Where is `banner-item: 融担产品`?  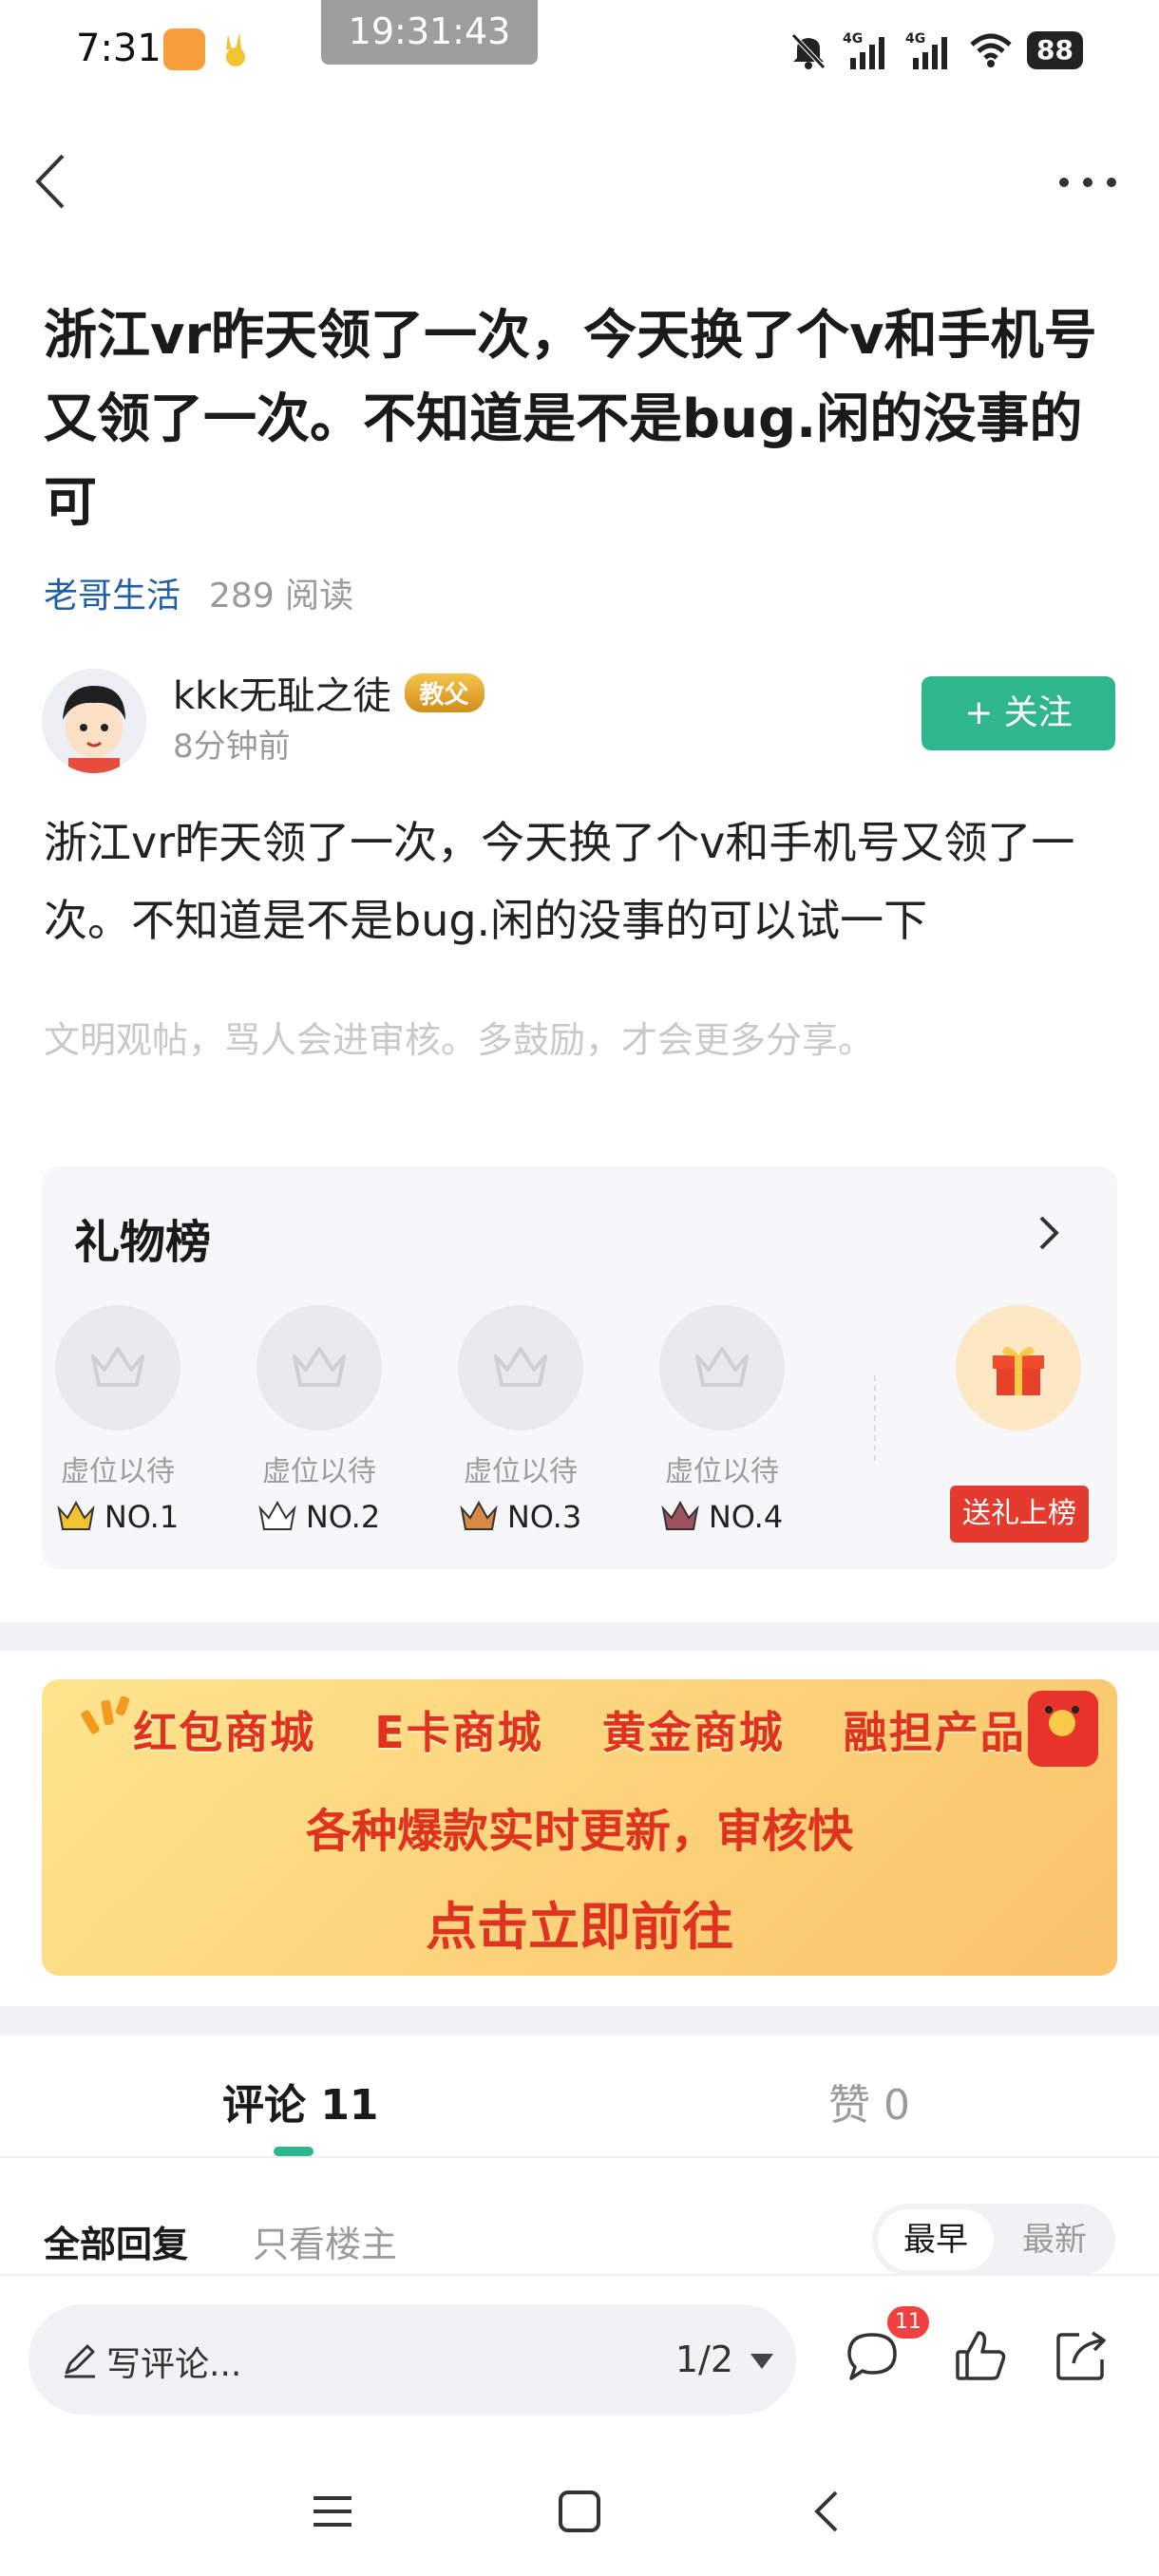 banner-item: 融担产品 is located at coordinates (934, 1732).